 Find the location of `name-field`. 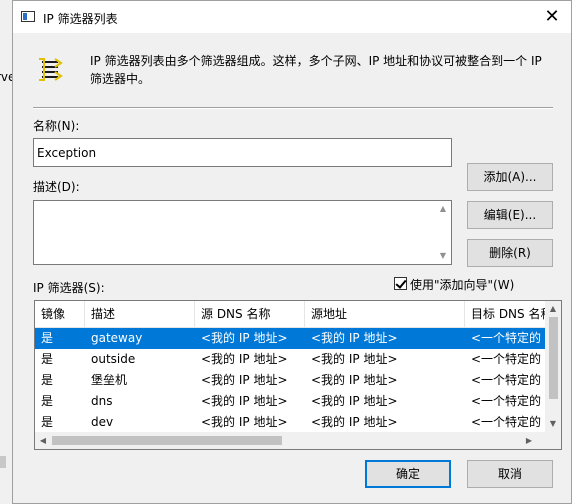

name-field is located at coordinates (242, 152).